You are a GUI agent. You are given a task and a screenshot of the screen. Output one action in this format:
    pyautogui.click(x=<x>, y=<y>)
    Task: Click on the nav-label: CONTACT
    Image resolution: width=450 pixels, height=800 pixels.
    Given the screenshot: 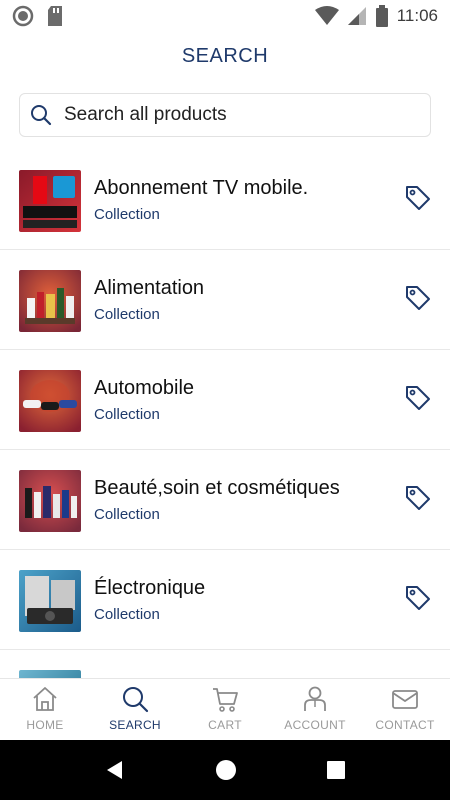 What is the action you would take?
    pyautogui.click(x=405, y=725)
    